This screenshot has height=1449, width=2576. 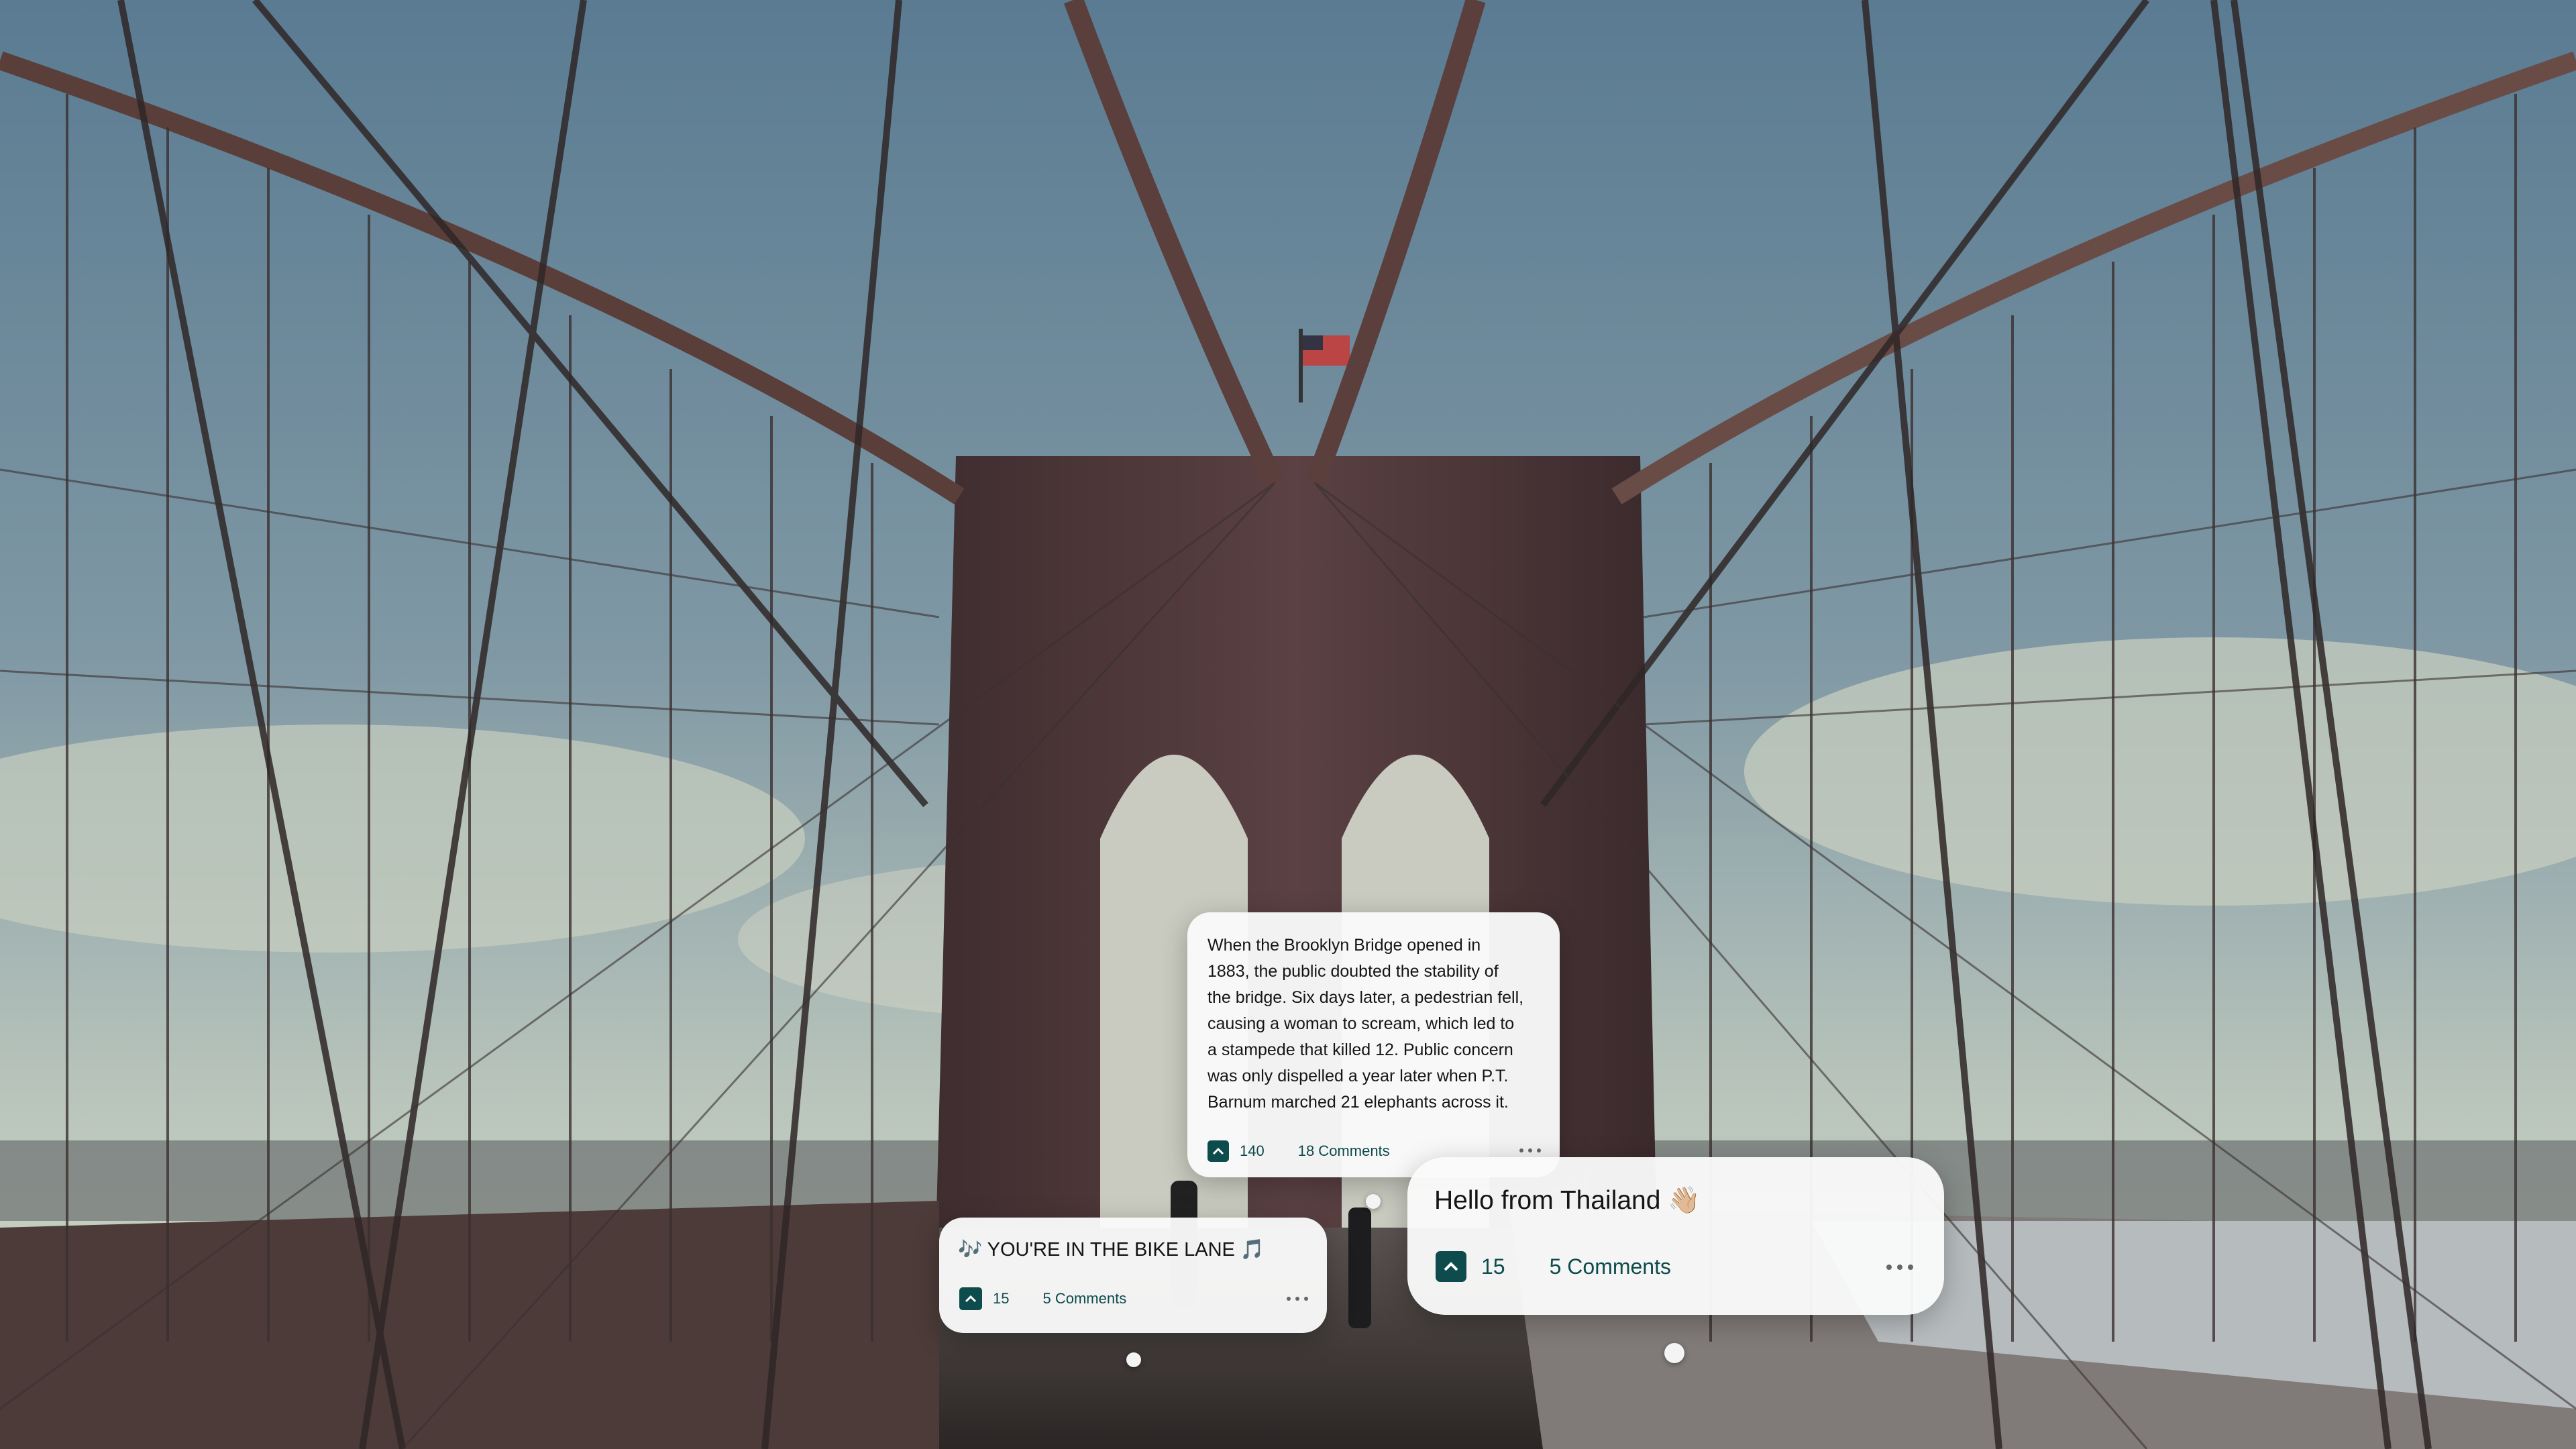 I want to click on thailand-card: Hello from Thailand 👋🏼 15 5 Comments, so click(x=1675, y=1236).